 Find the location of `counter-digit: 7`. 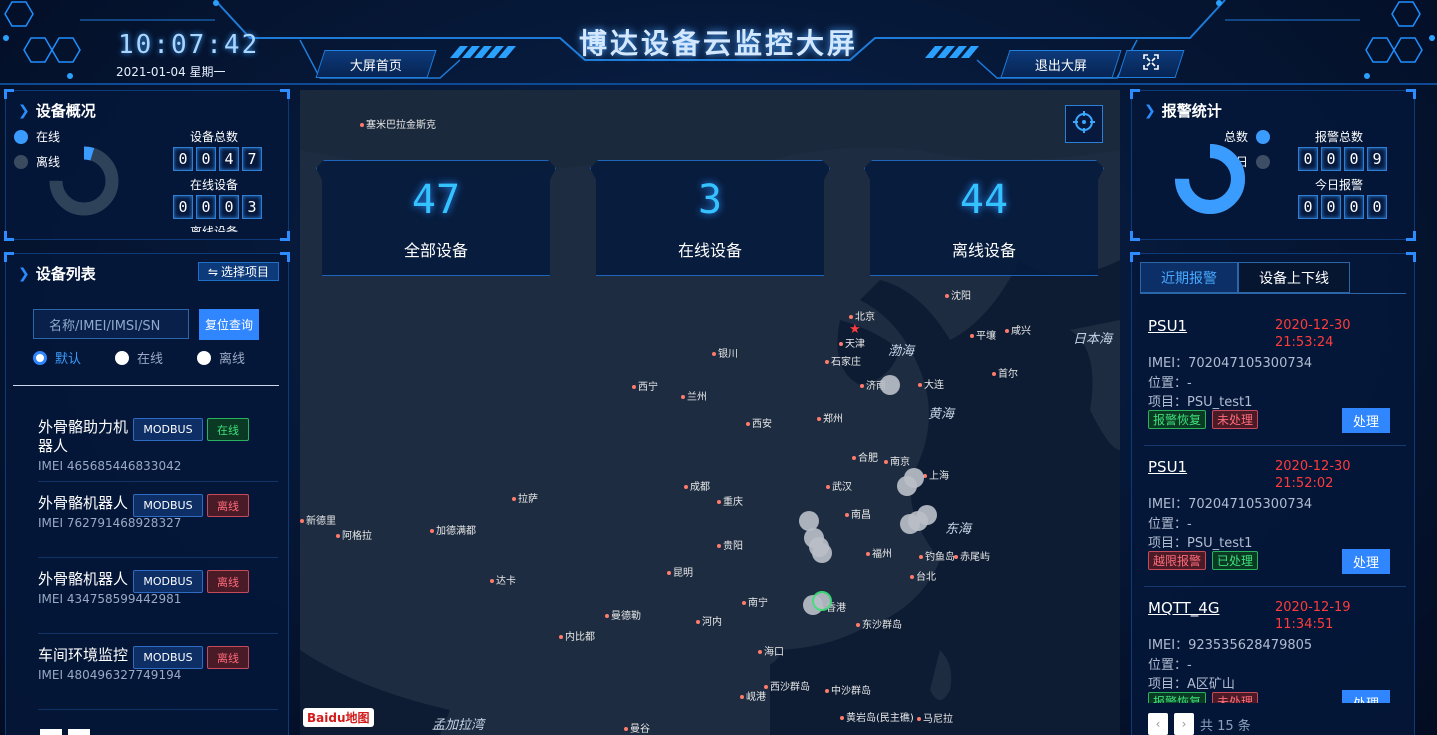

counter-digit: 7 is located at coordinates (252, 159).